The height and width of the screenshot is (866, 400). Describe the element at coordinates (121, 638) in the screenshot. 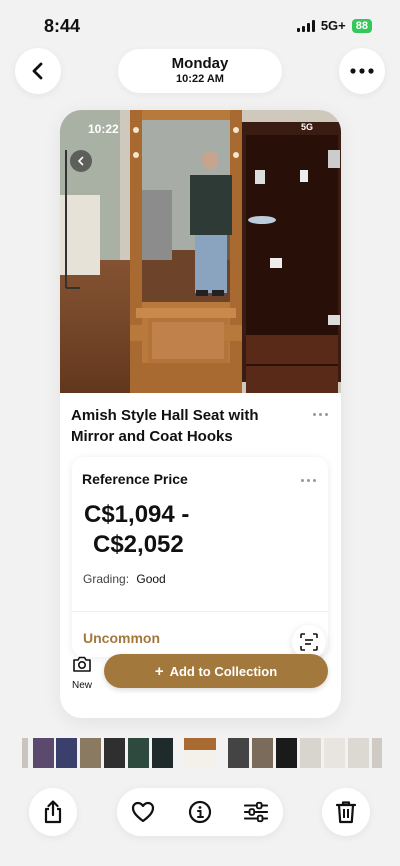

I see `rarity-label: Uncommon` at that location.